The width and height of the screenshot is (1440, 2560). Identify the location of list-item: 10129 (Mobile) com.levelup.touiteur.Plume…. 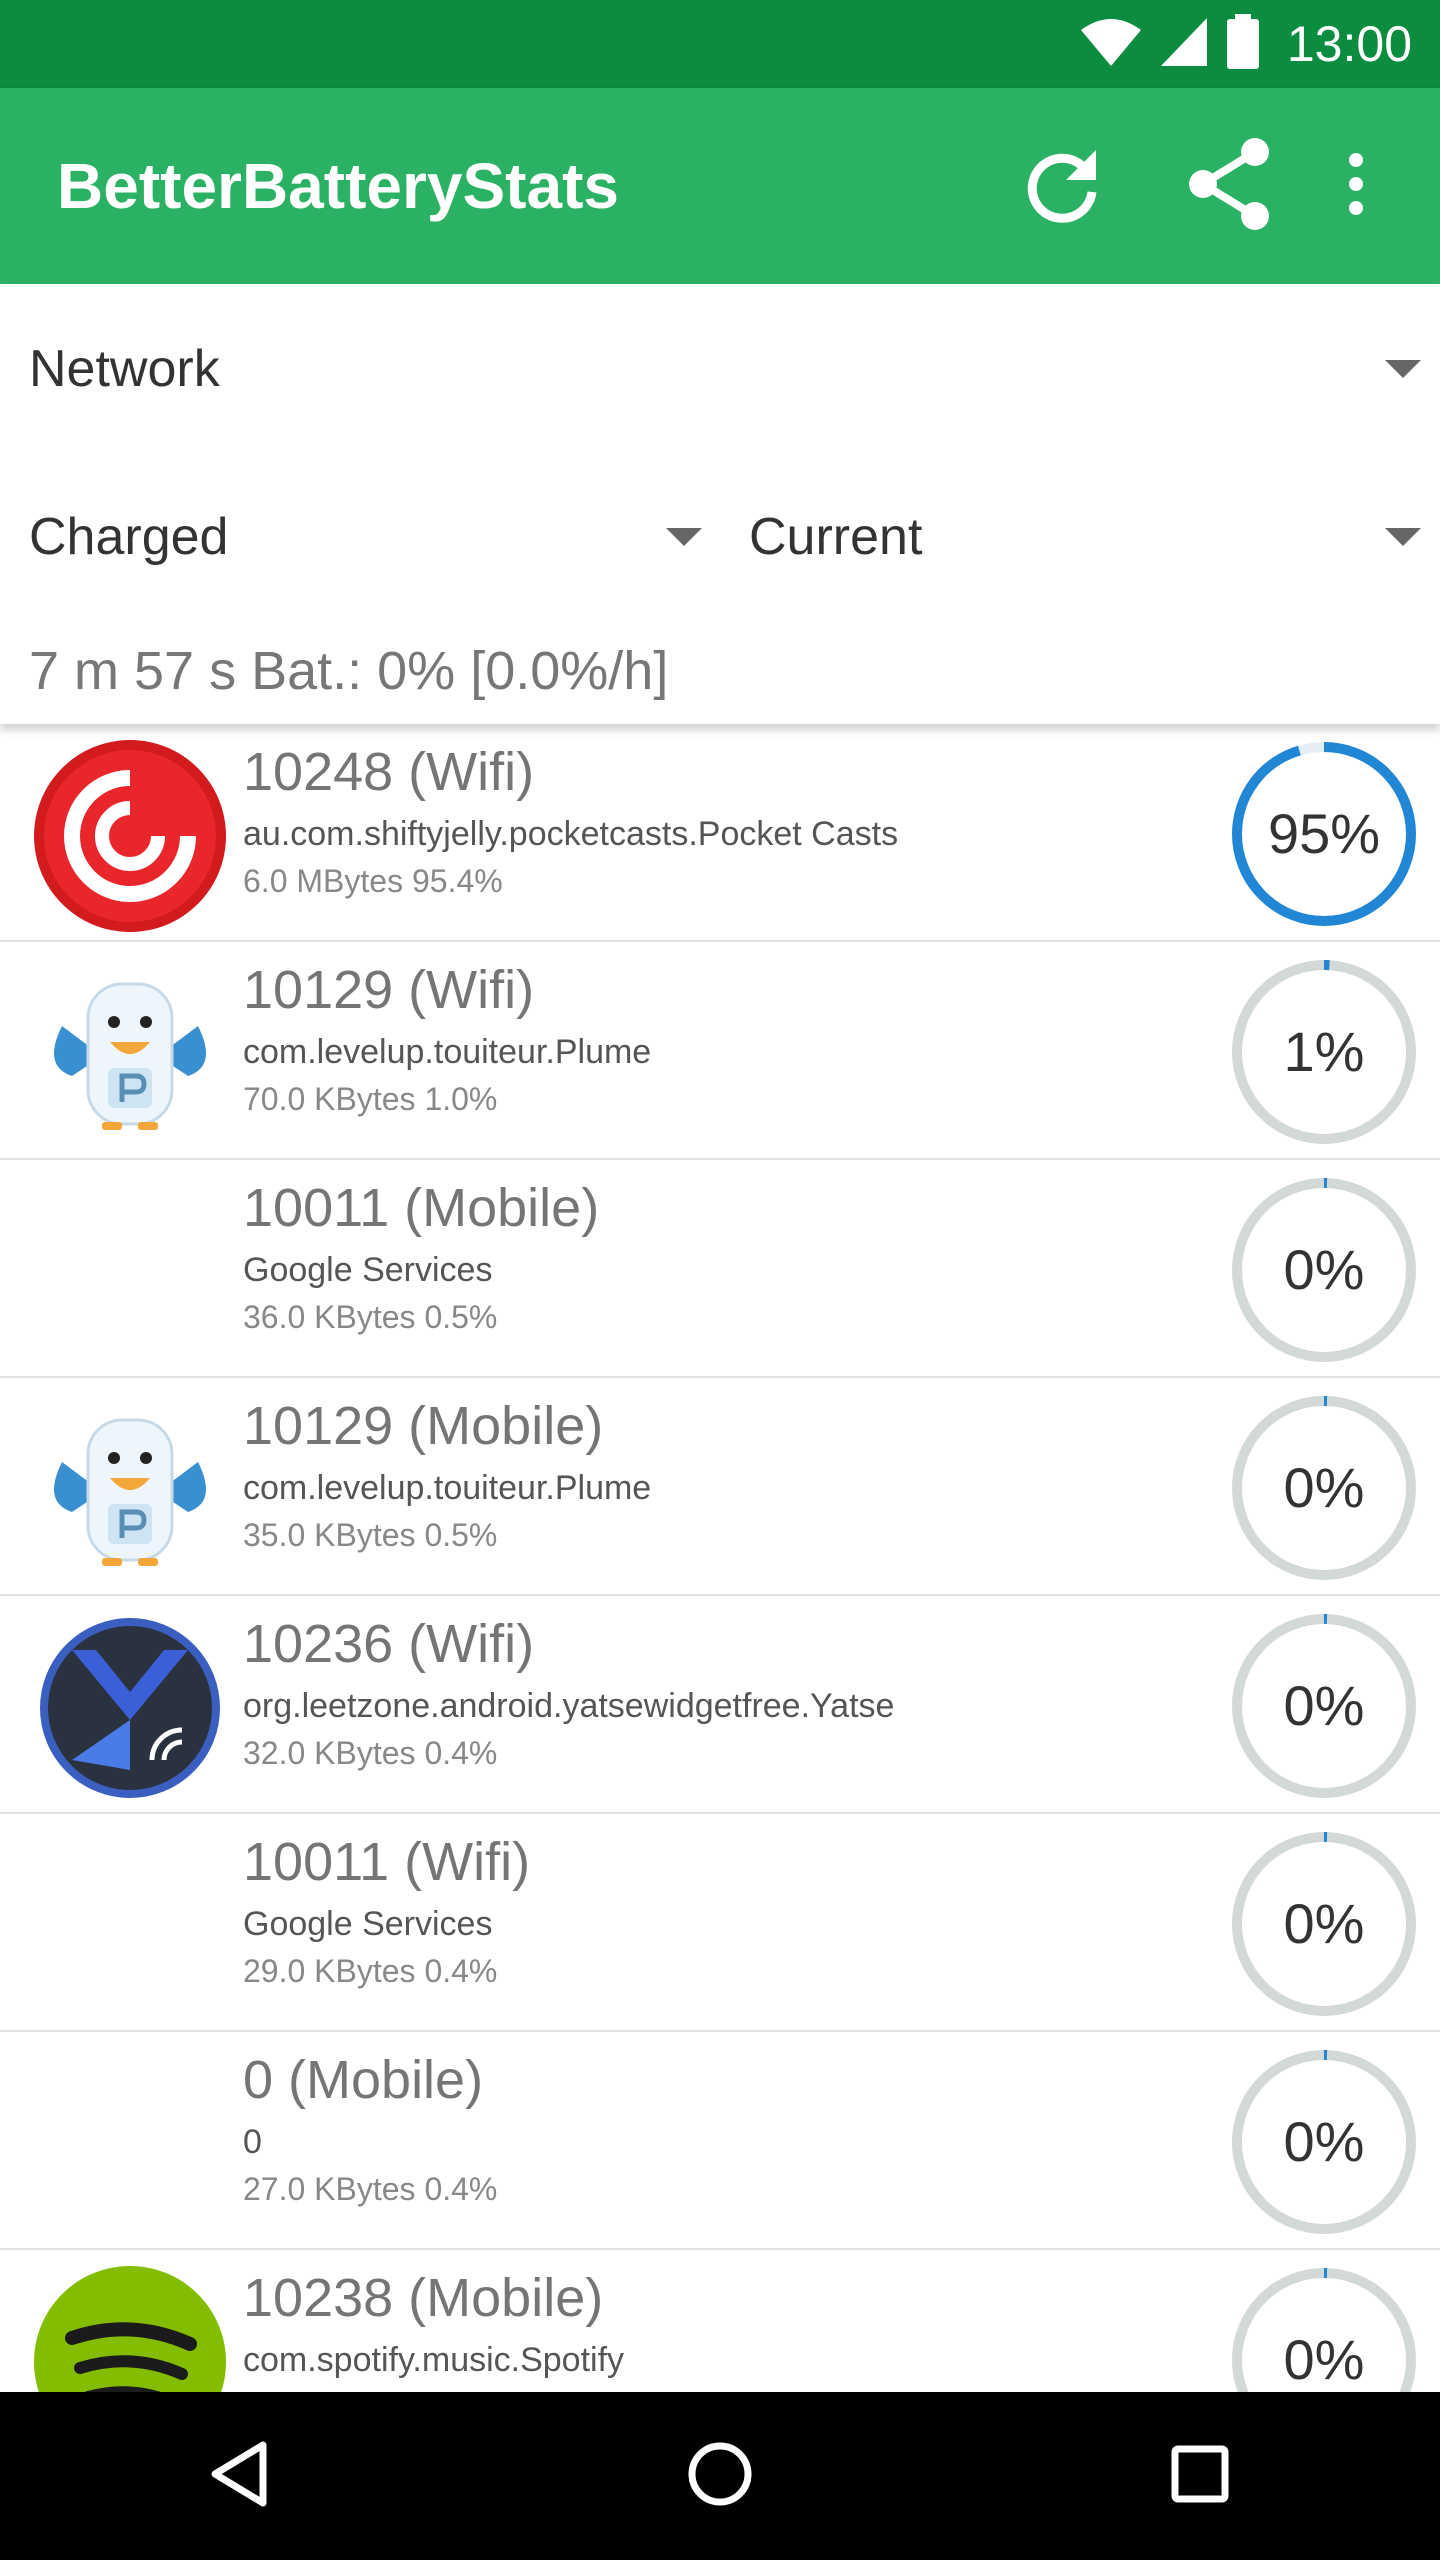
(720, 1487).